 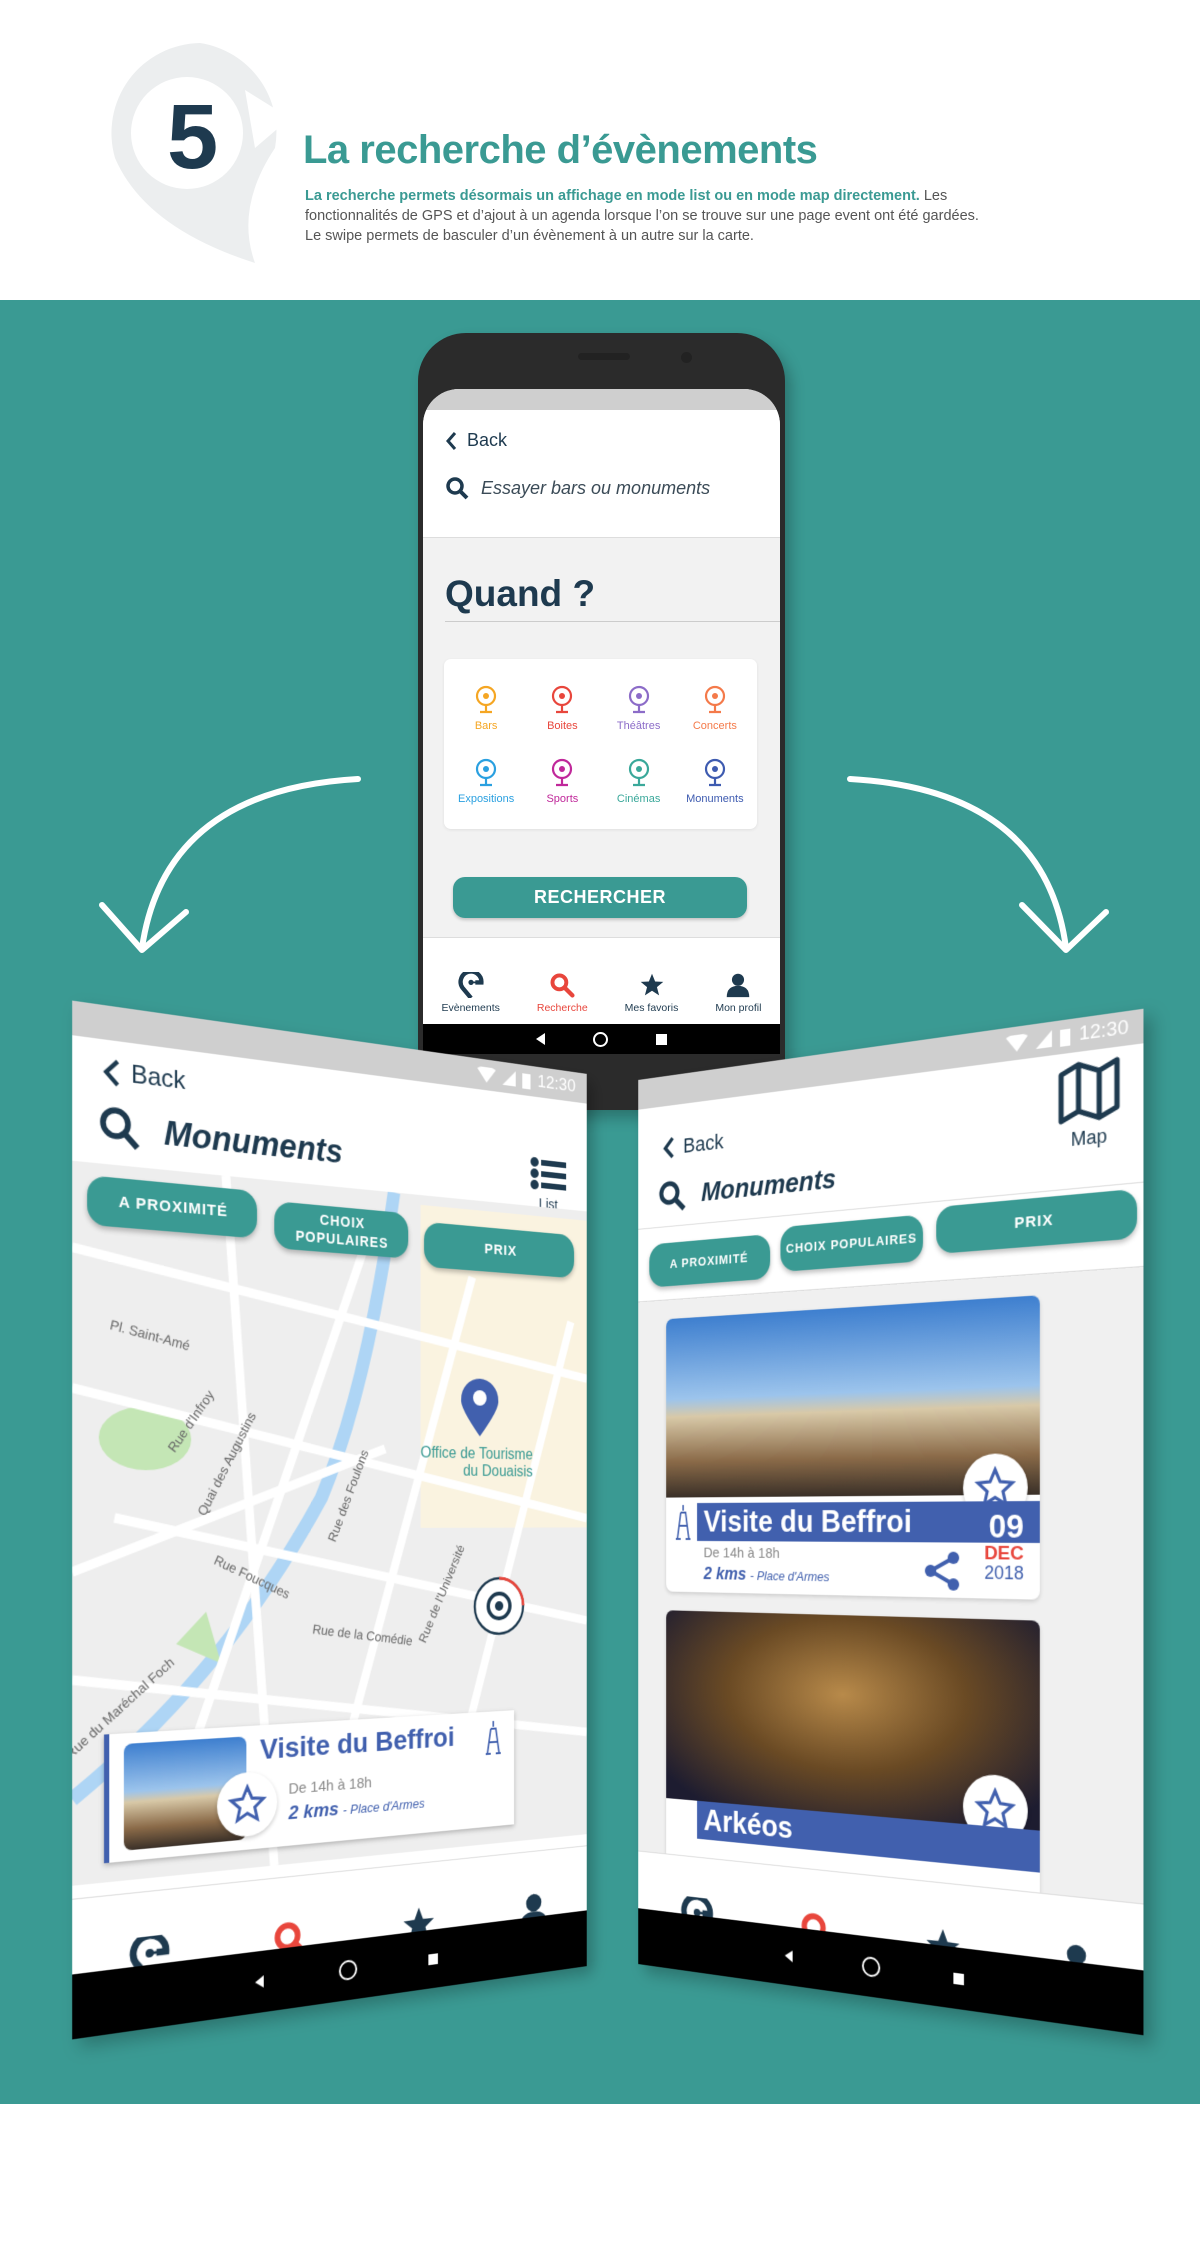 What do you see at coordinates (562, 1008) in the screenshot?
I see `nav-label: Recherche` at bounding box center [562, 1008].